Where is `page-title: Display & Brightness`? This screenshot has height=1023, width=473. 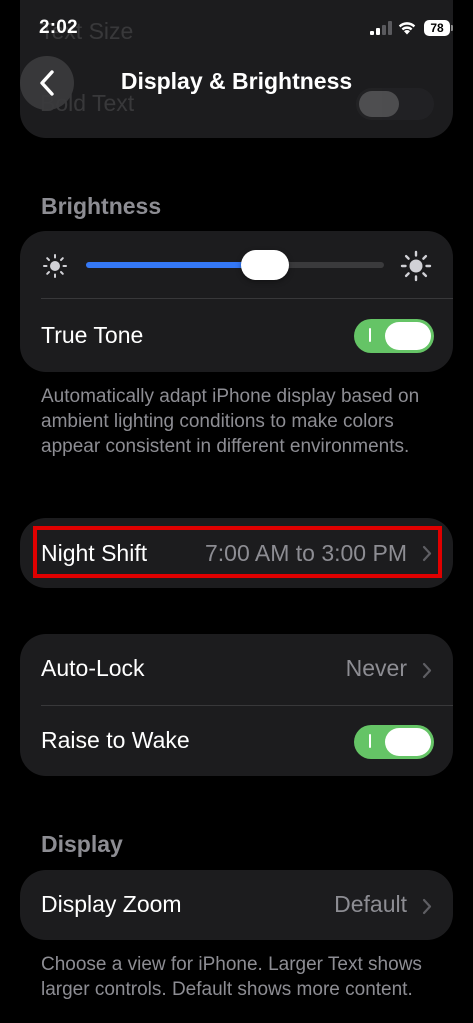
page-title: Display & Brightness is located at coordinates (236, 81).